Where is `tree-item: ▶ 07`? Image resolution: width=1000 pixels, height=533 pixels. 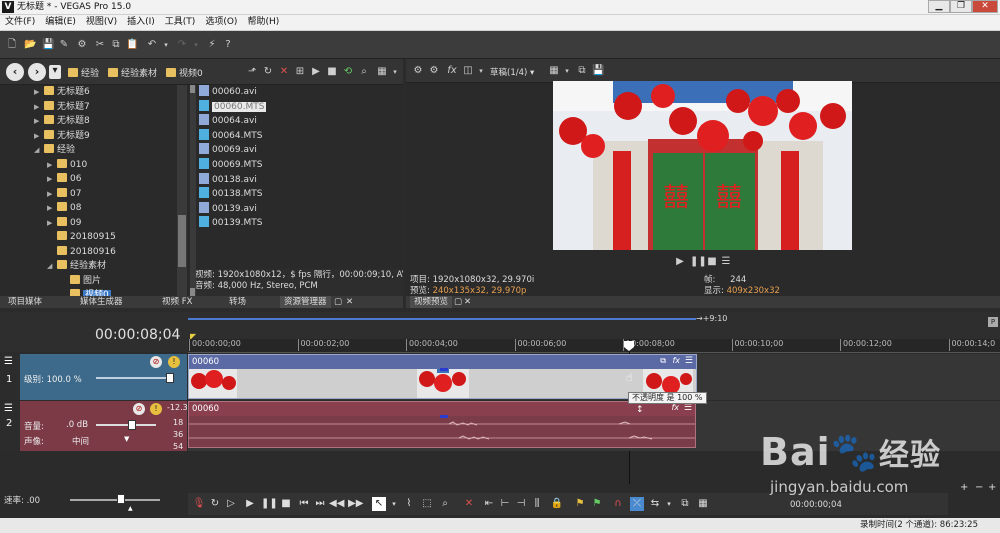
tree-item: ▶ 07 is located at coordinates (64, 194).